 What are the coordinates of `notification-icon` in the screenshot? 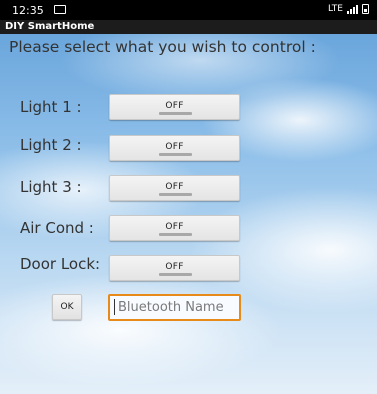 It's located at (60, 9).